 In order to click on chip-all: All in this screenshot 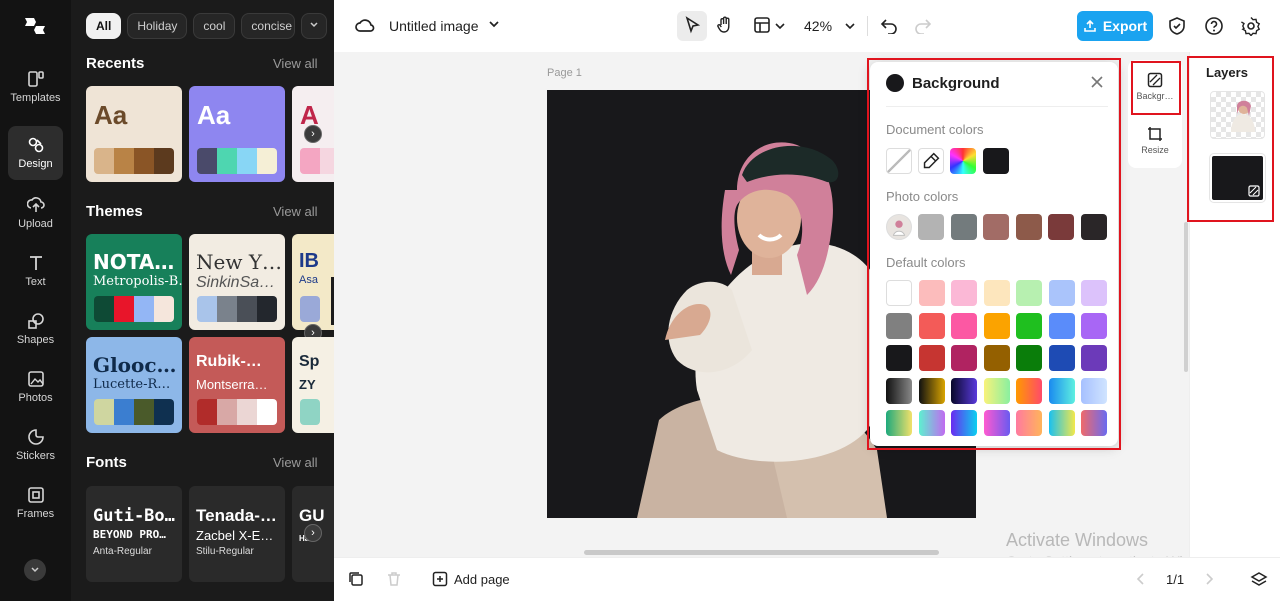, I will do `click(104, 26)`.